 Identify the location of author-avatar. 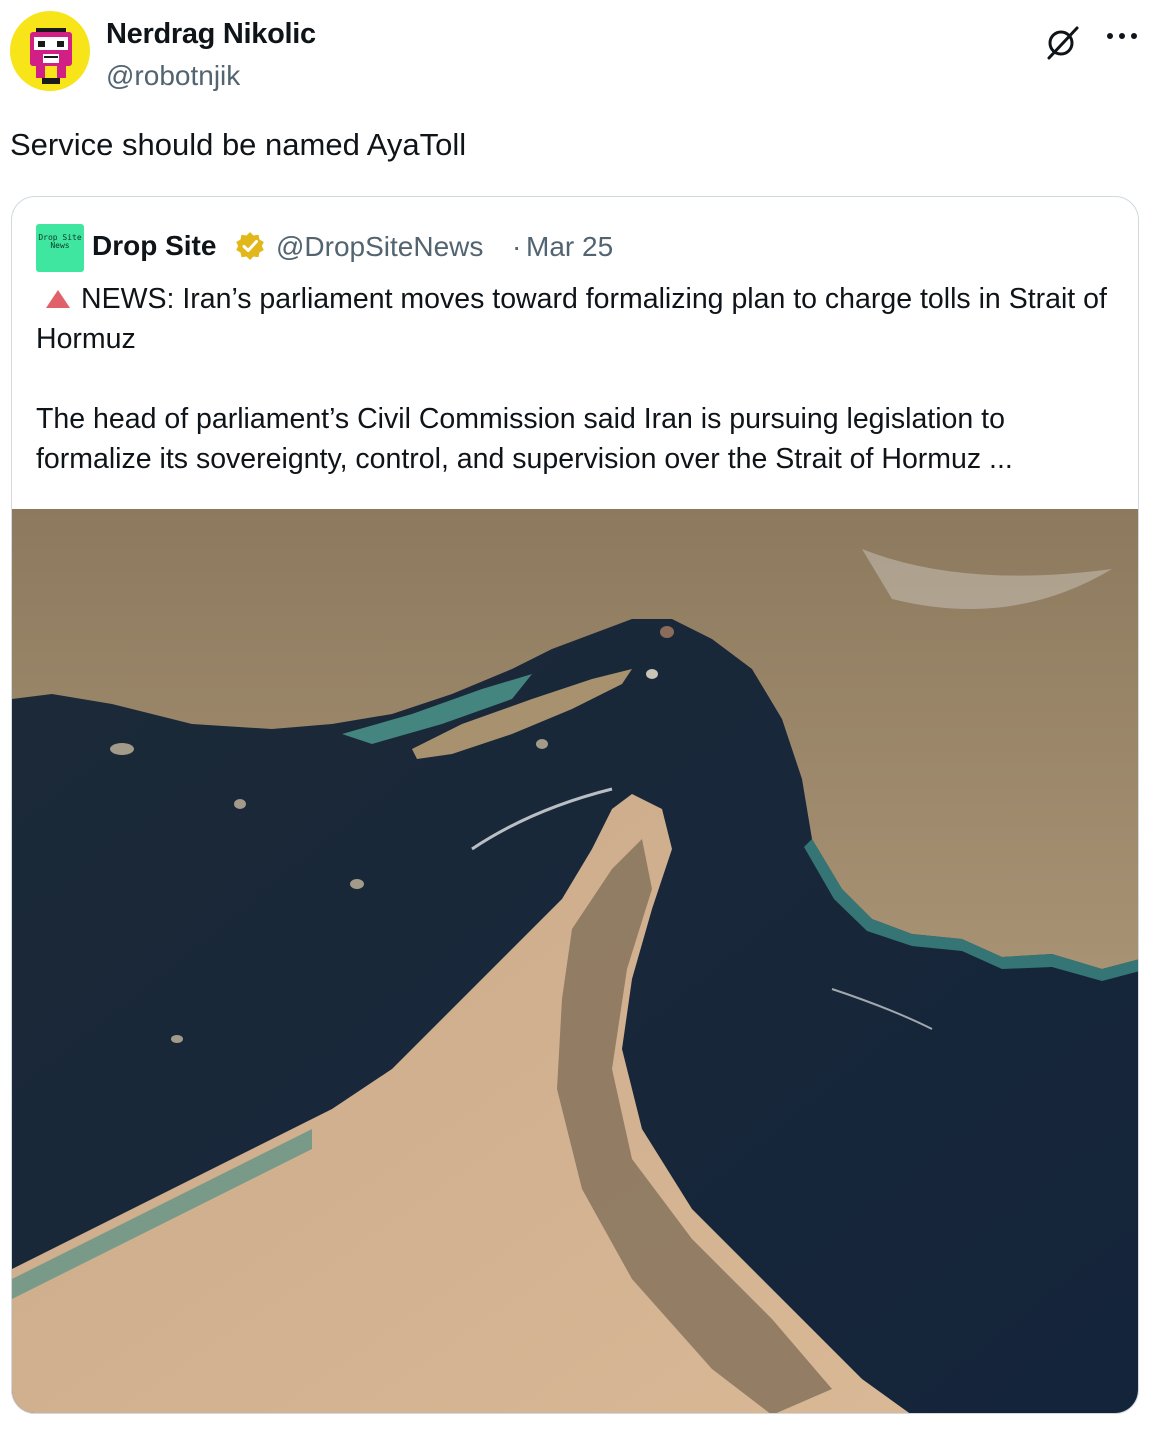
(50, 51).